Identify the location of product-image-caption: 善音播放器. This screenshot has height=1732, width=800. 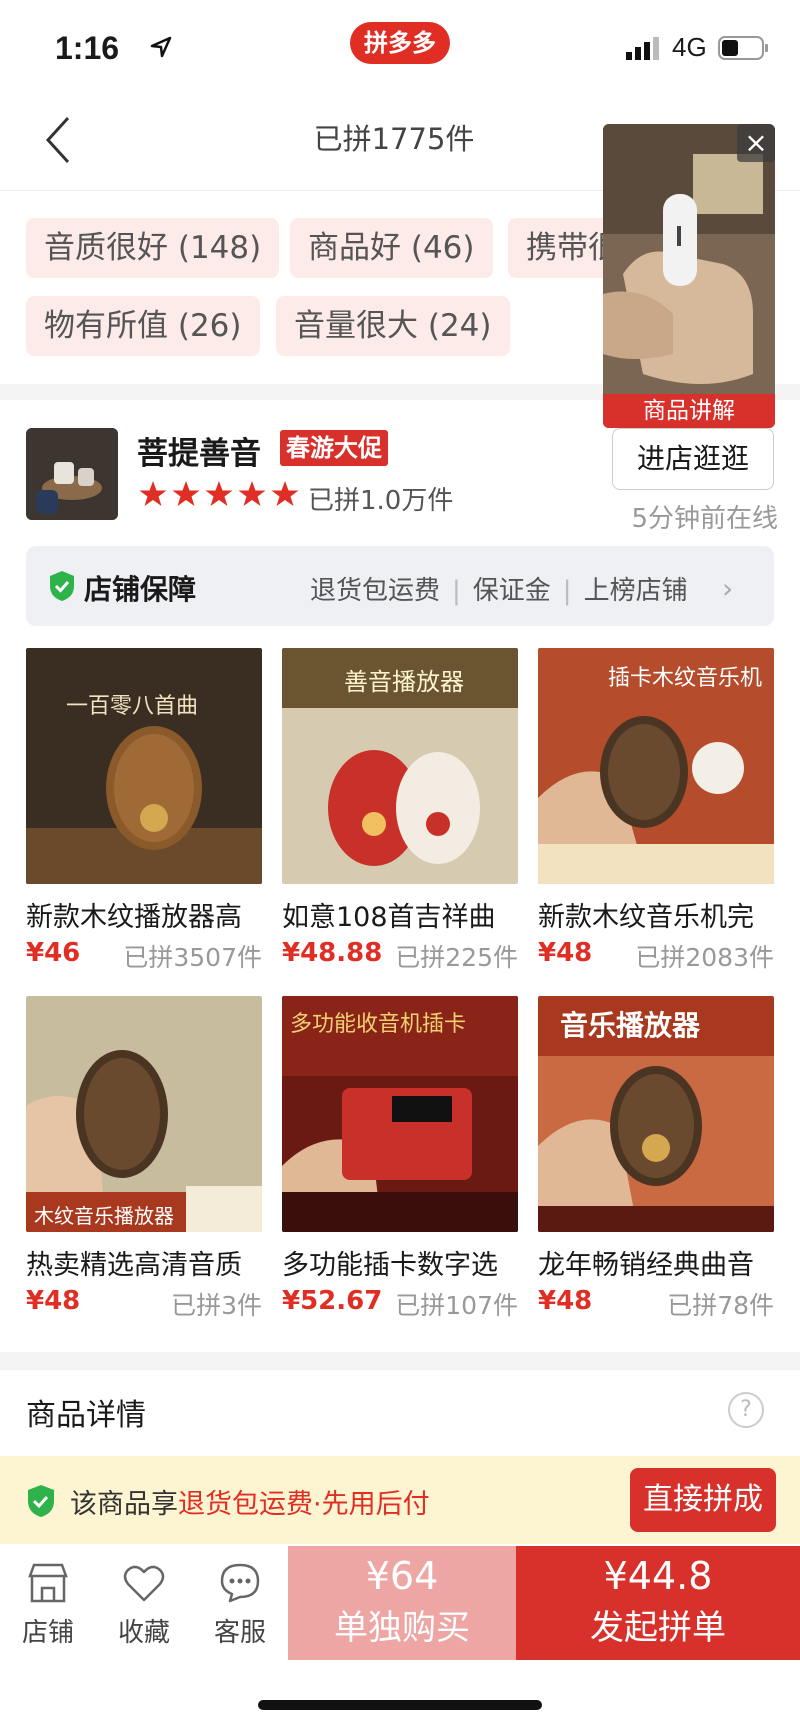
(404, 682).